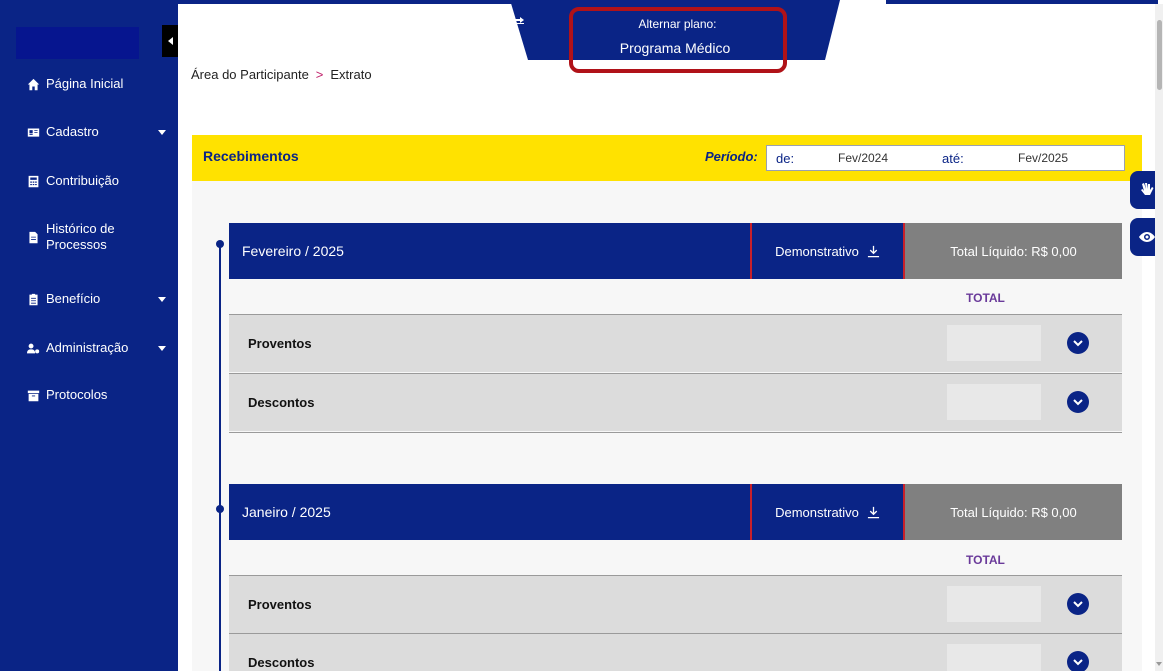 This screenshot has width=1163, height=671. I want to click on sidebar-item-contribuicao: Contribuição, so click(89, 181).